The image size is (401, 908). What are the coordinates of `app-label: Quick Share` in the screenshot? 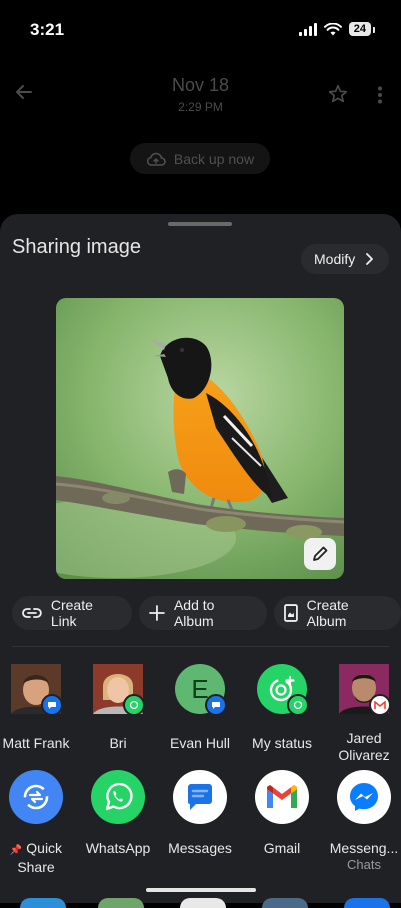 It's located at (40, 857).